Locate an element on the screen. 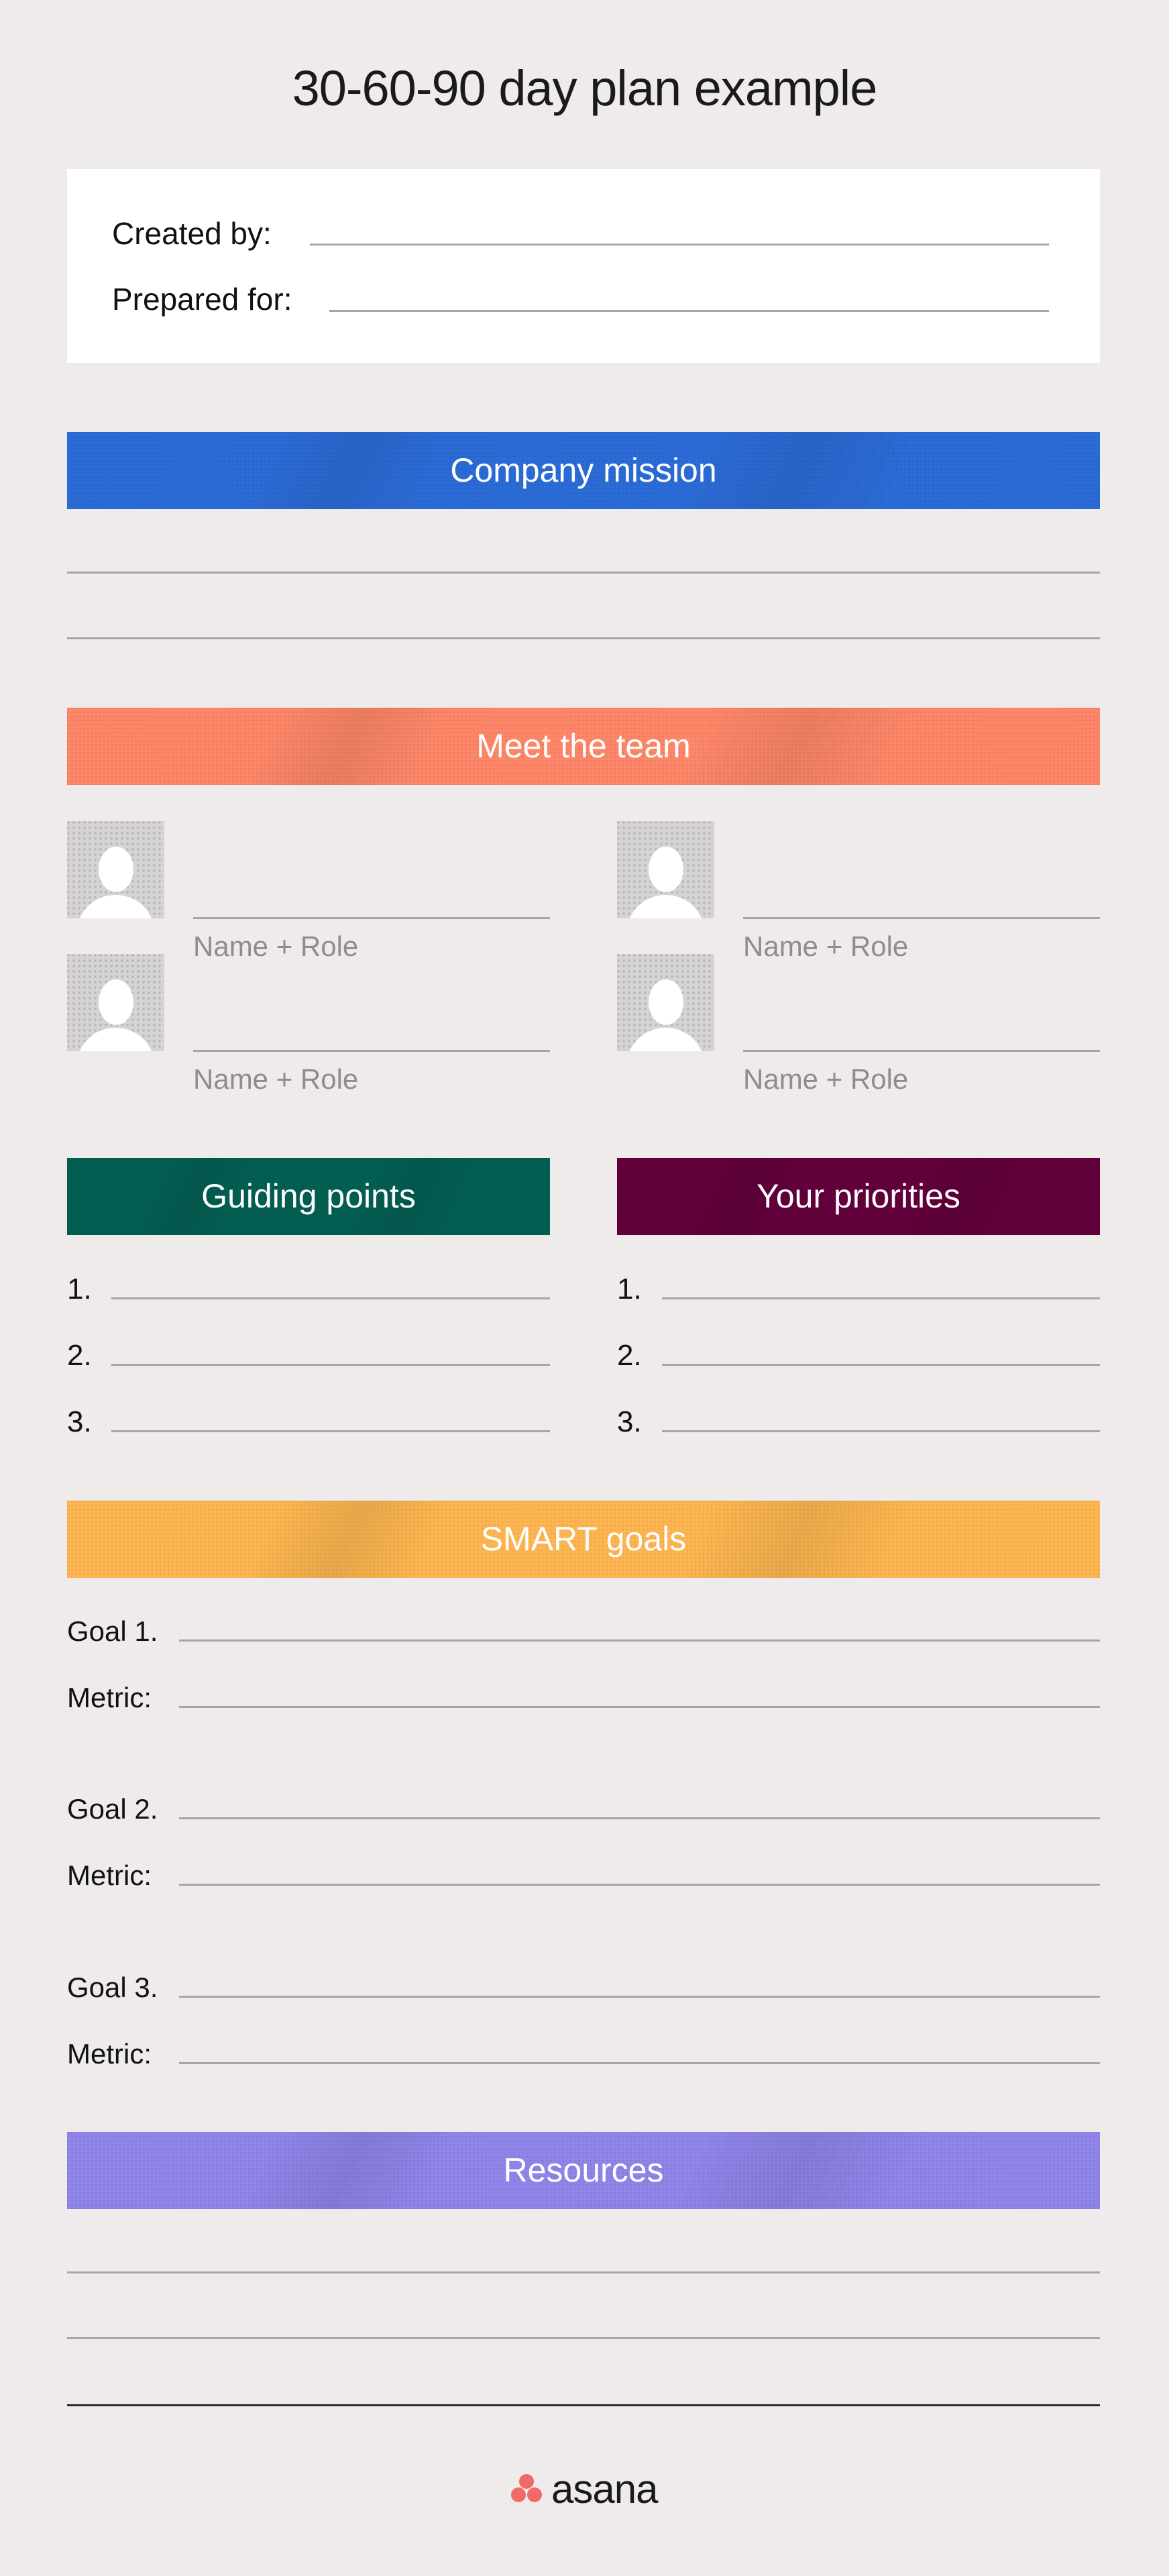  prepared-for-field is located at coordinates (689, 311).